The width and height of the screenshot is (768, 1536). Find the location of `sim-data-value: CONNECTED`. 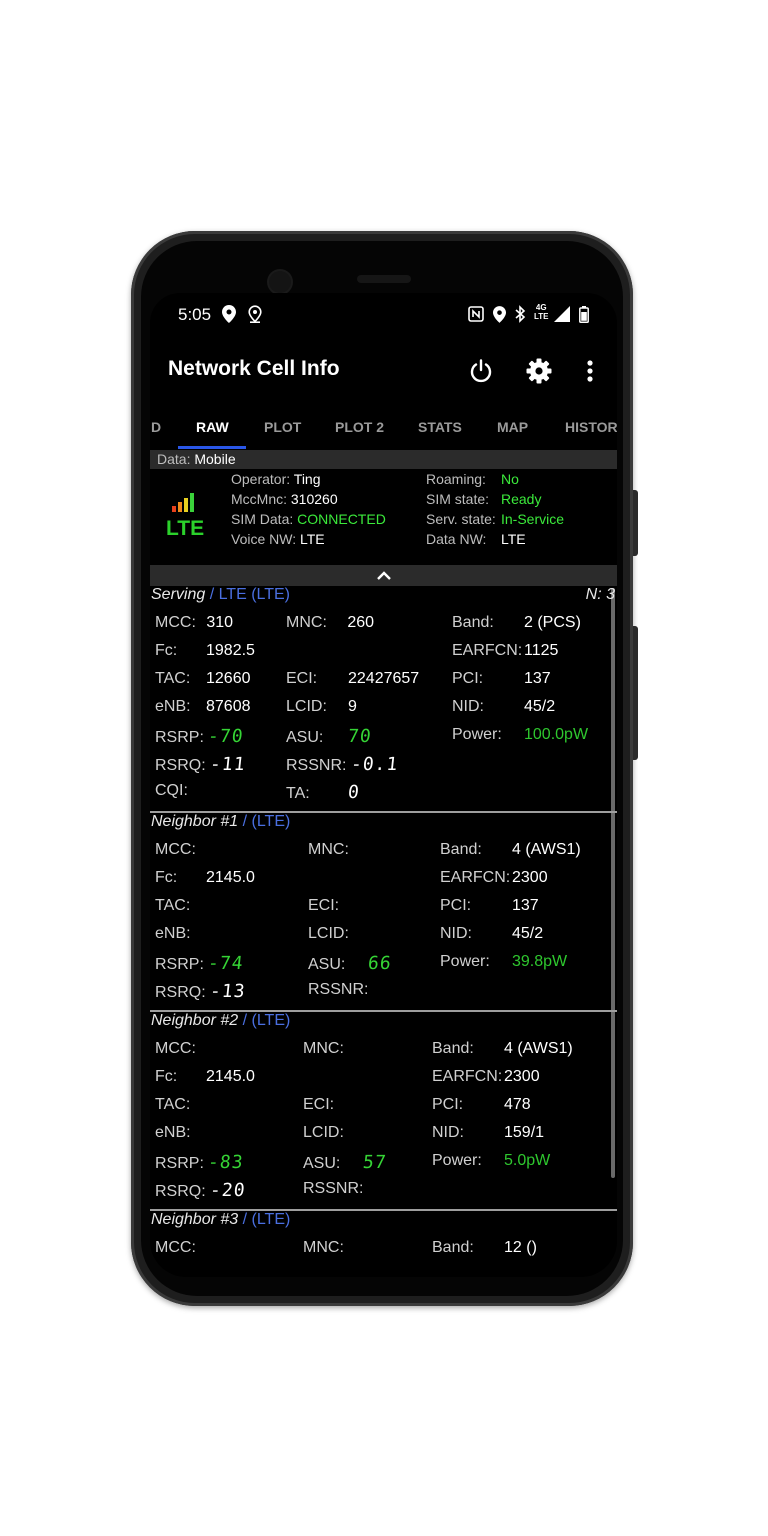

sim-data-value: CONNECTED is located at coordinates (341, 519).